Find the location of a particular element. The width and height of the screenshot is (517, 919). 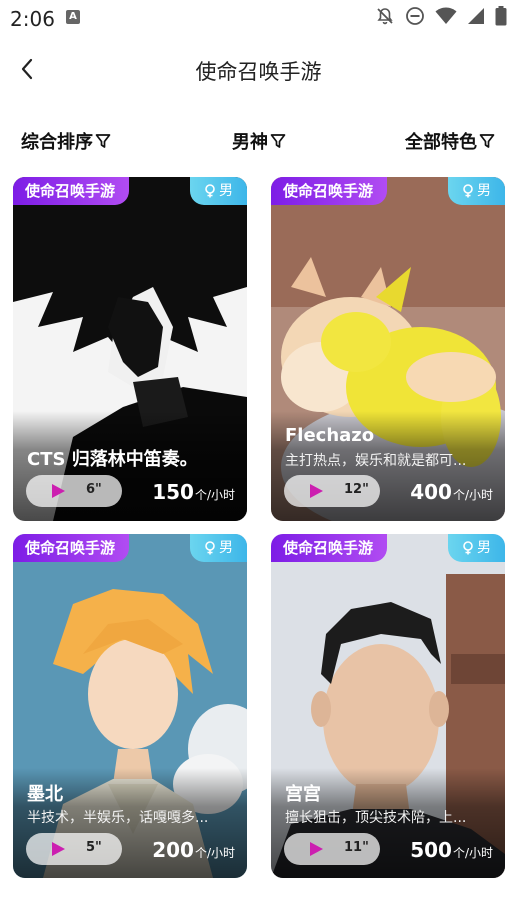

filter-feature-label: 全部特色 is located at coordinates (441, 142).